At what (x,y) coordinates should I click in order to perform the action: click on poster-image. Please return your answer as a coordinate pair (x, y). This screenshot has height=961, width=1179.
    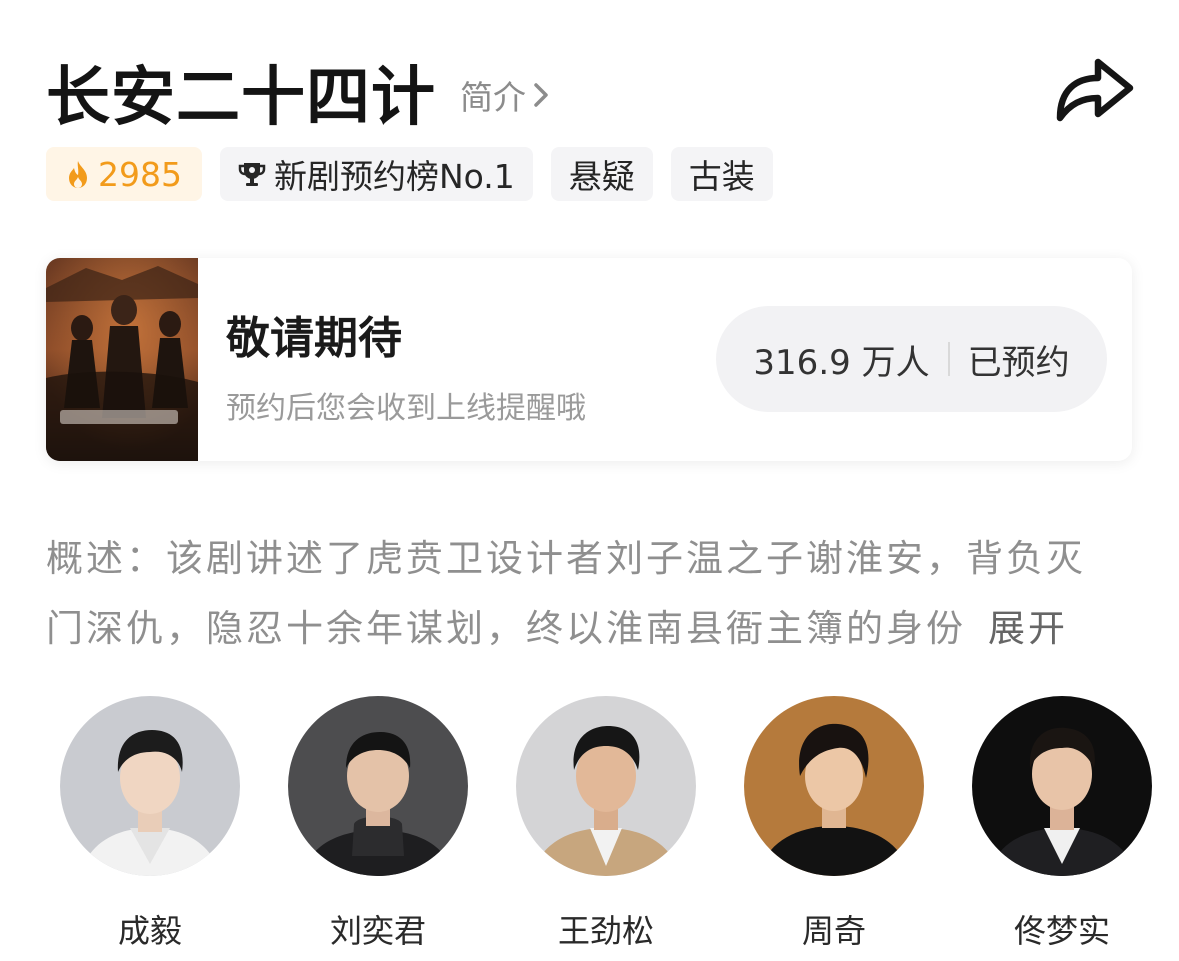
    Looking at the image, I should click on (122, 359).